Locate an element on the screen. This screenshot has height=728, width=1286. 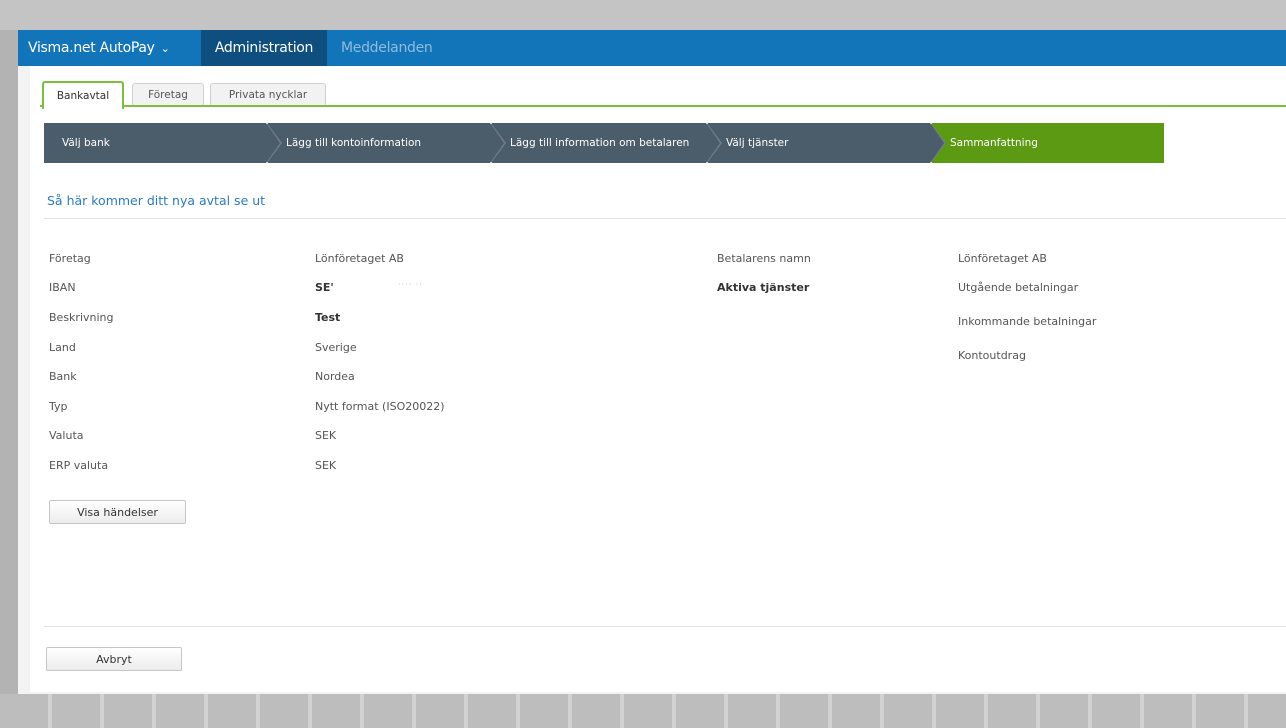
app-switcher: Visma.net AutoPay ⌄ is located at coordinates (99, 48).